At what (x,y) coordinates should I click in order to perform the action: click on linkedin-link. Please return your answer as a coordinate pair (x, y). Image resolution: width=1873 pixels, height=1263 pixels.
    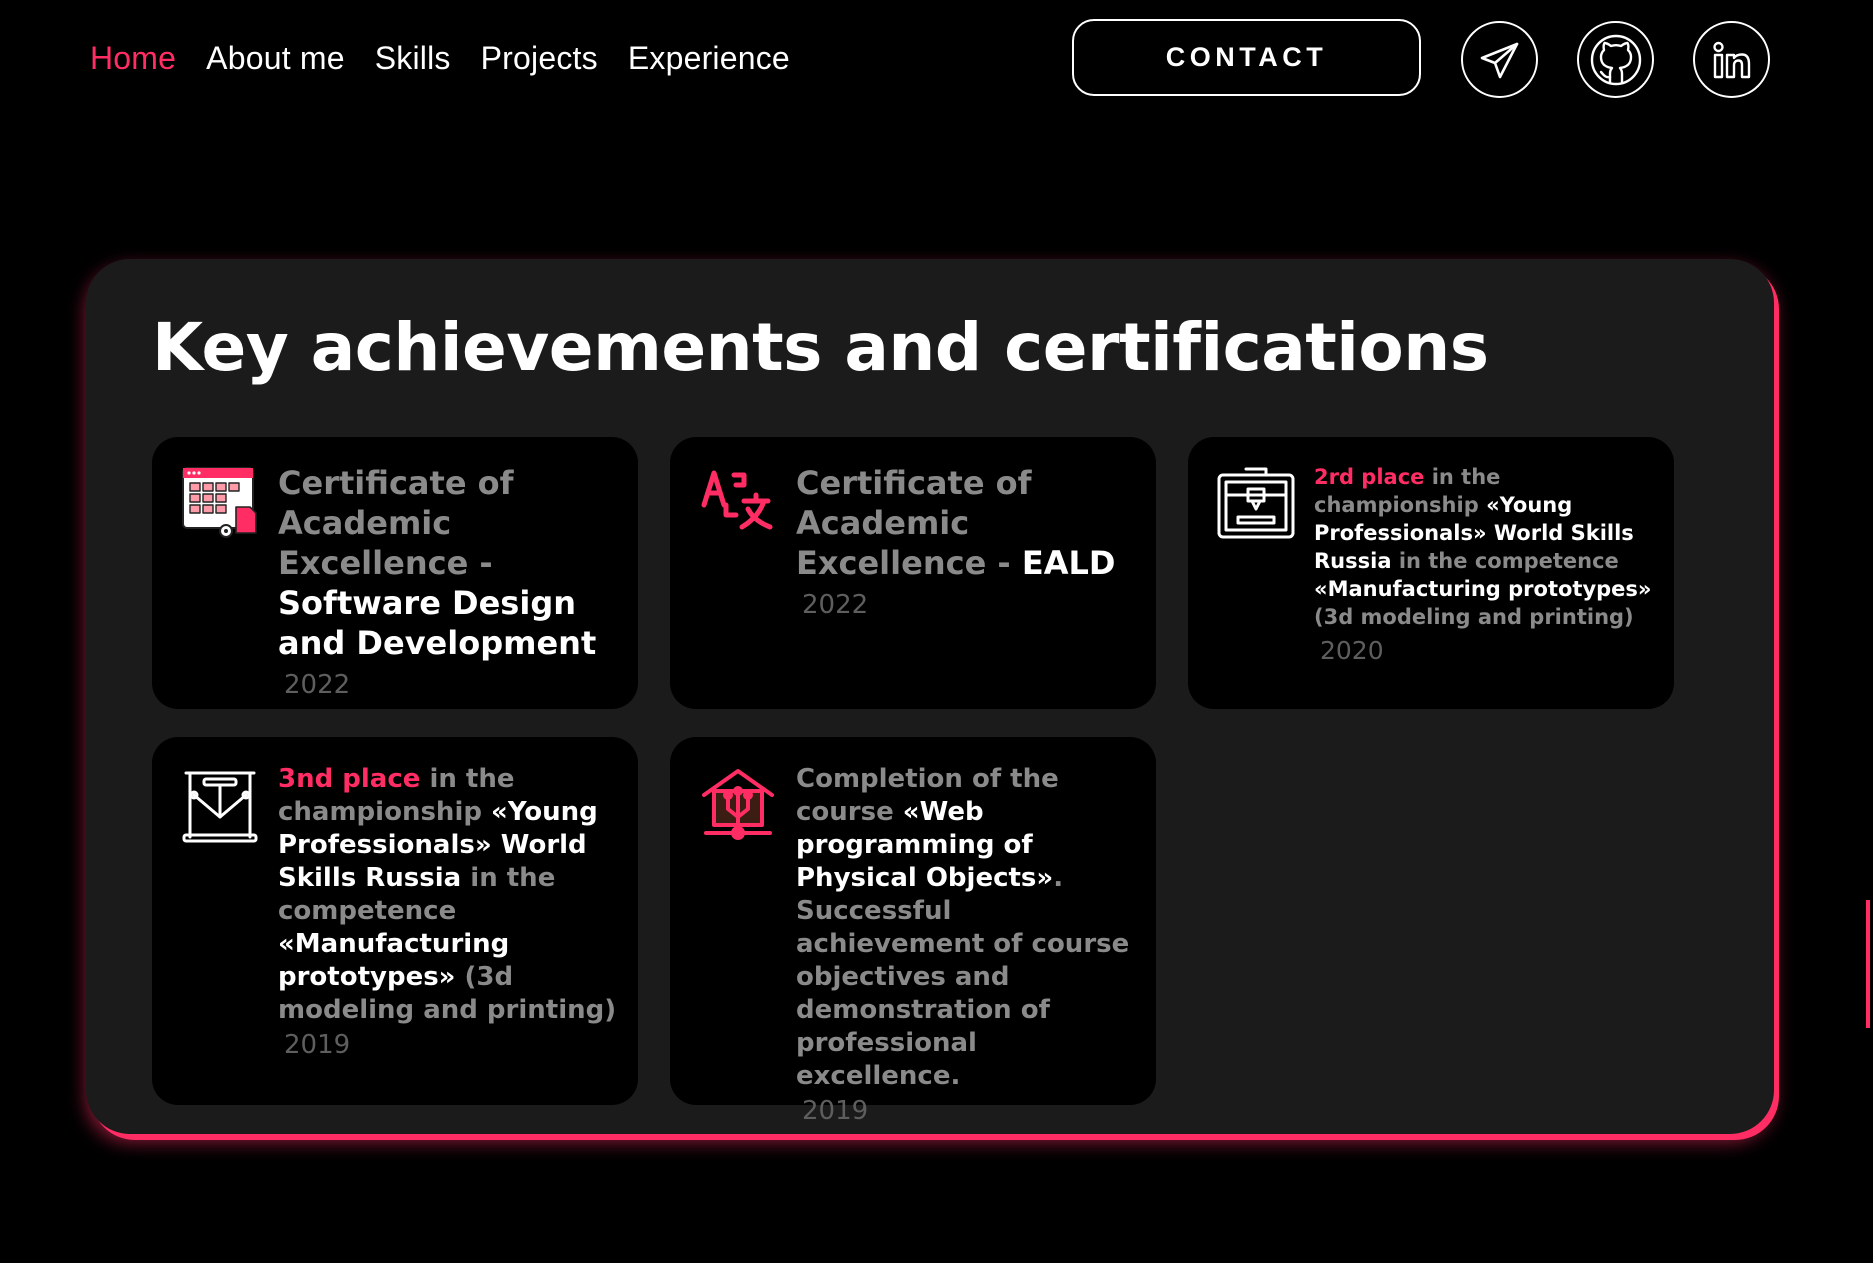
    Looking at the image, I should click on (1731, 59).